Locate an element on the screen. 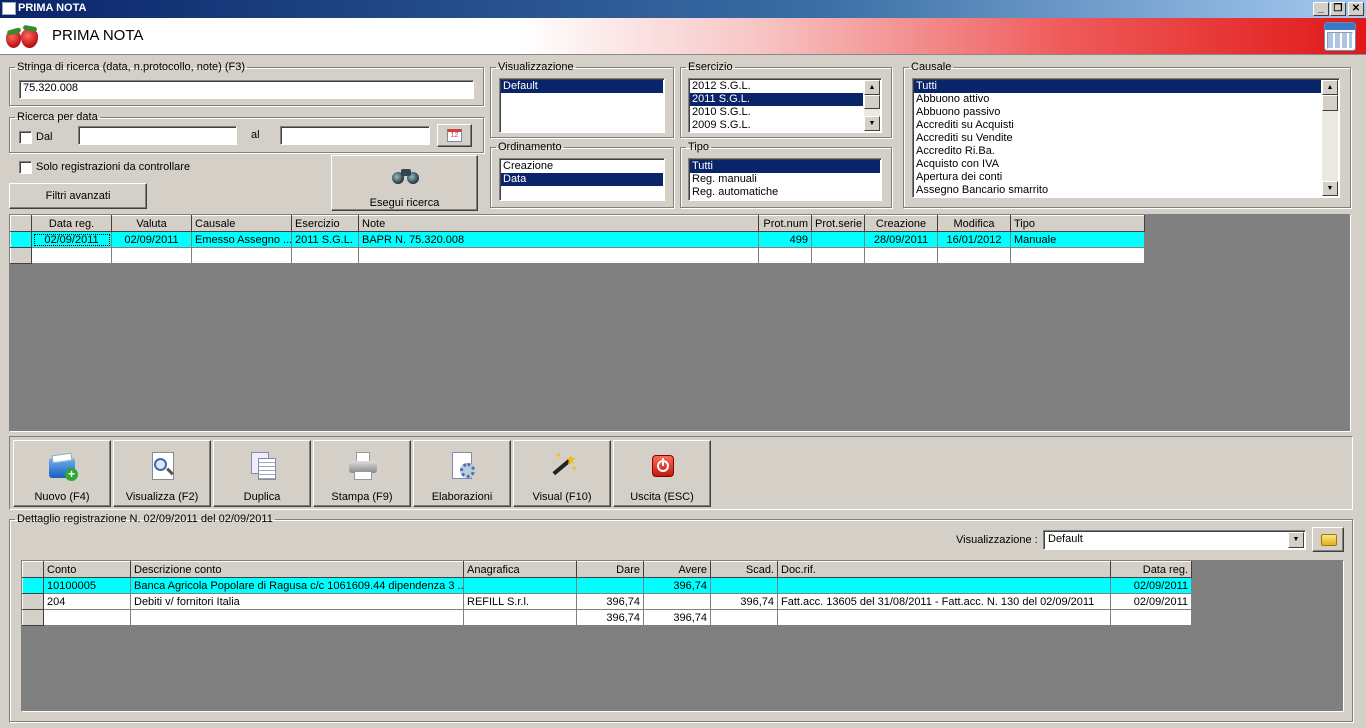 Image resolution: width=1366 pixels, height=728 pixels. table-cell: 16/01/2012 is located at coordinates (974, 239).